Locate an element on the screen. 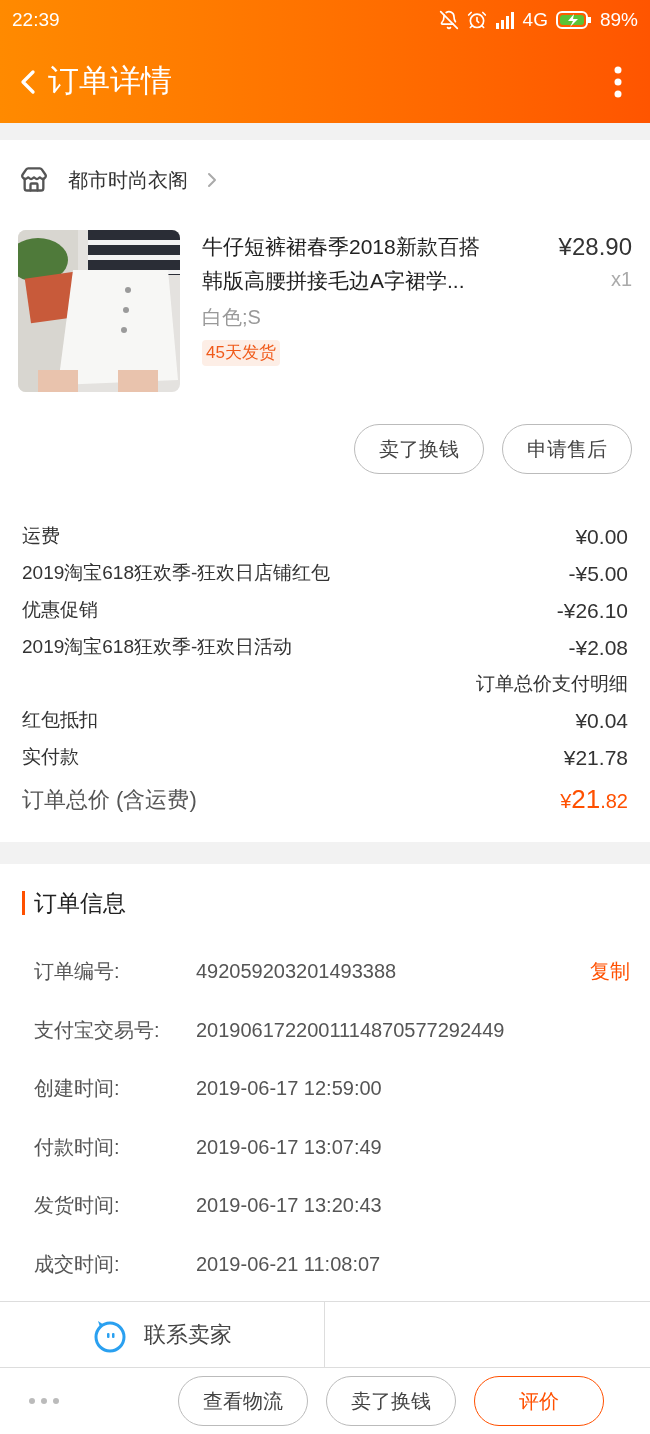 The height and width of the screenshot is (1434, 650). fee-value: ¥0.00 is located at coordinates (601, 536).